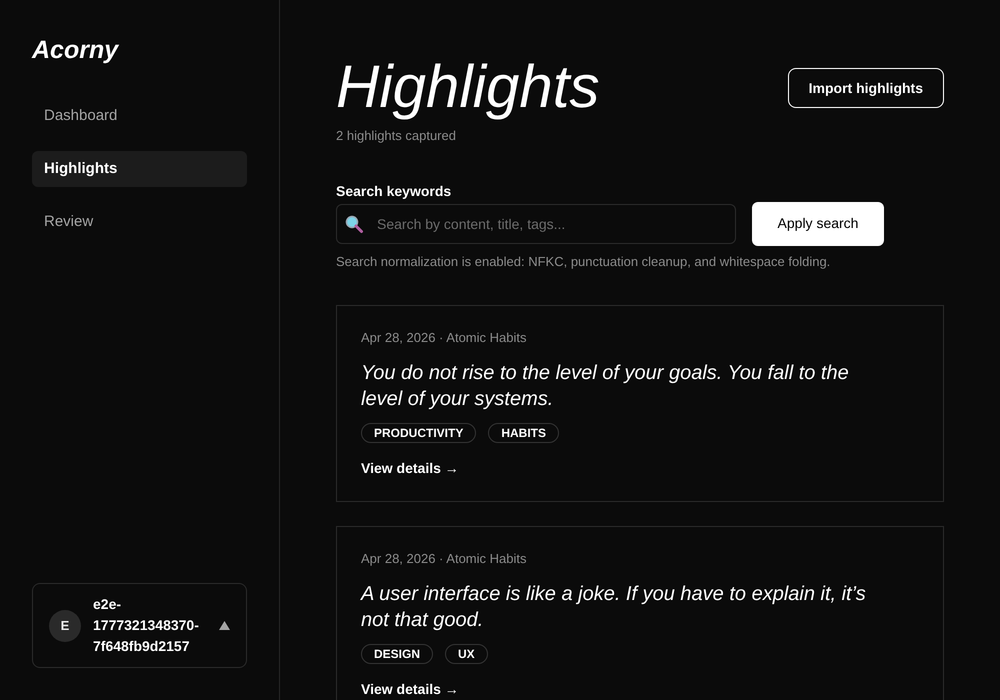 This screenshot has height=700, width=1000. I want to click on highlight-quote: You do not rise to the level of your goals. You fall to the level of your systems., so click(605, 386).